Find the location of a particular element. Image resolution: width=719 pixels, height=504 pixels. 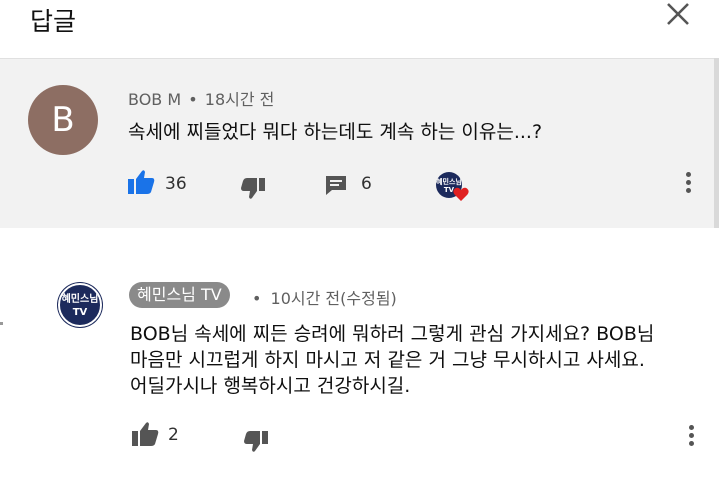

close-icon is located at coordinates (678, 14).